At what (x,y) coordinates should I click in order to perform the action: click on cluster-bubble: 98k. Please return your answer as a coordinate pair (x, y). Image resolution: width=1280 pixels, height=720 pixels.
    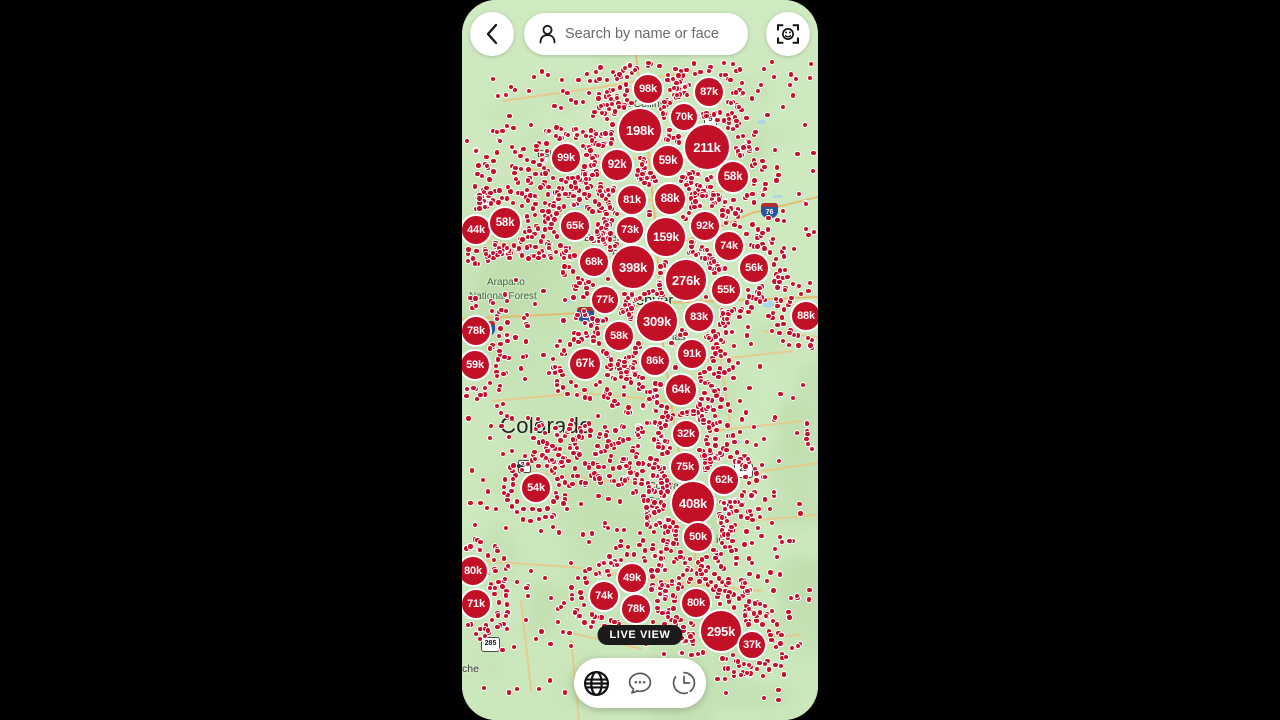
    Looking at the image, I should click on (648, 89).